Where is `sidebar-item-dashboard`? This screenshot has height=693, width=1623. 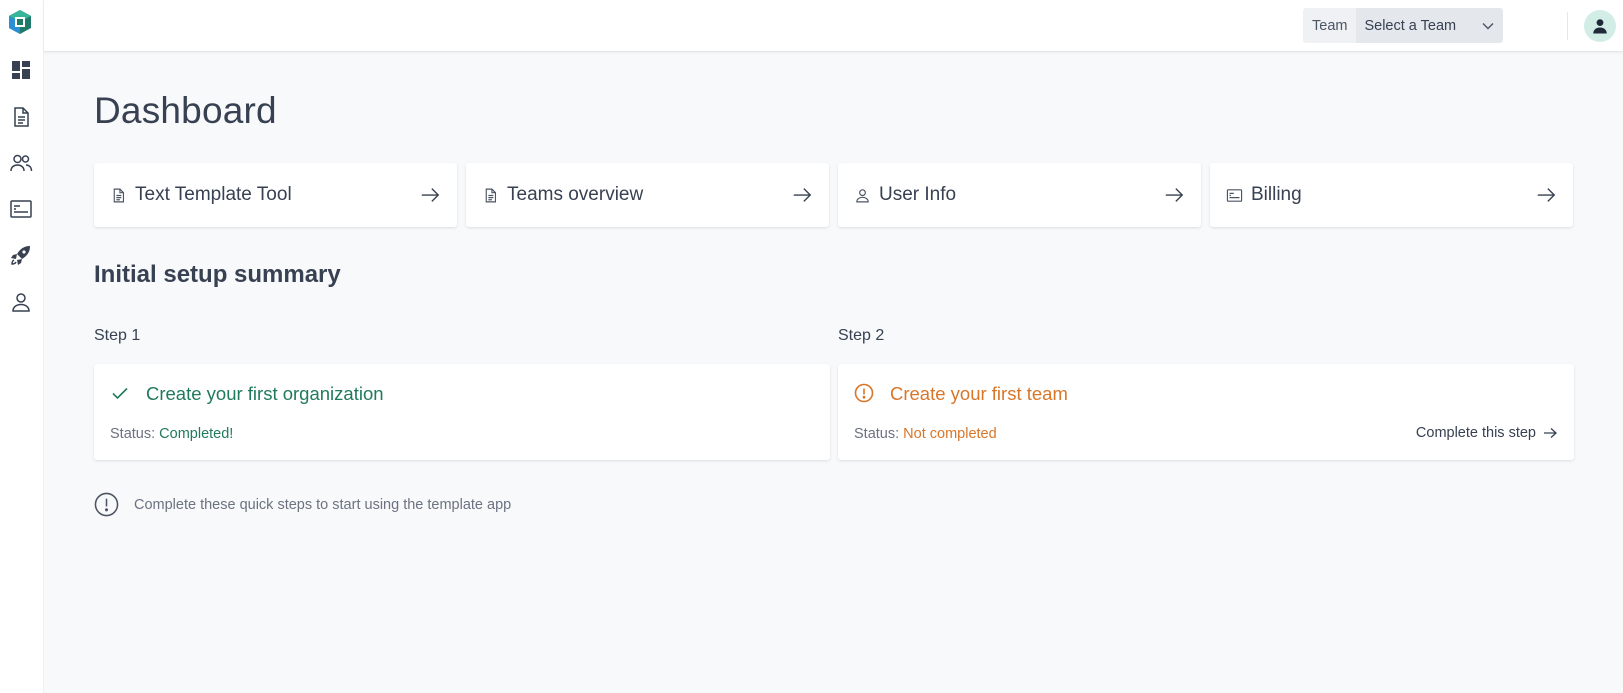 sidebar-item-dashboard is located at coordinates (21, 70).